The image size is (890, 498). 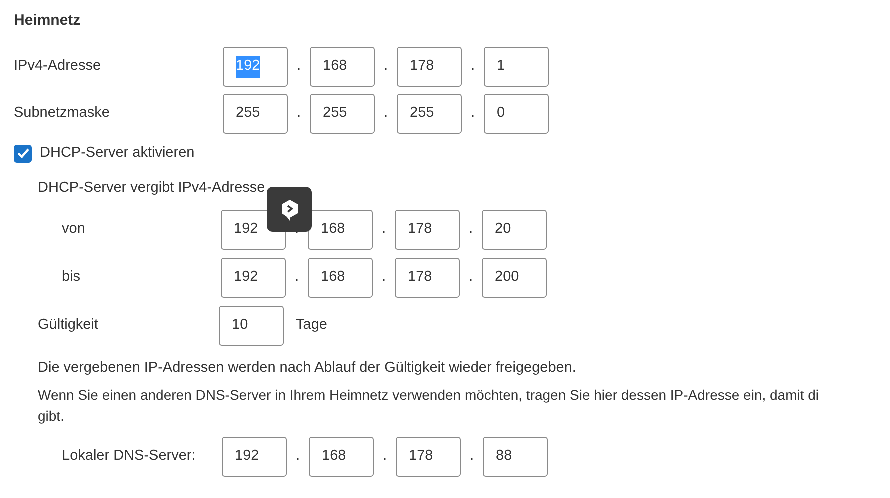 What do you see at coordinates (23, 153) in the screenshot?
I see `checkbox` at bounding box center [23, 153].